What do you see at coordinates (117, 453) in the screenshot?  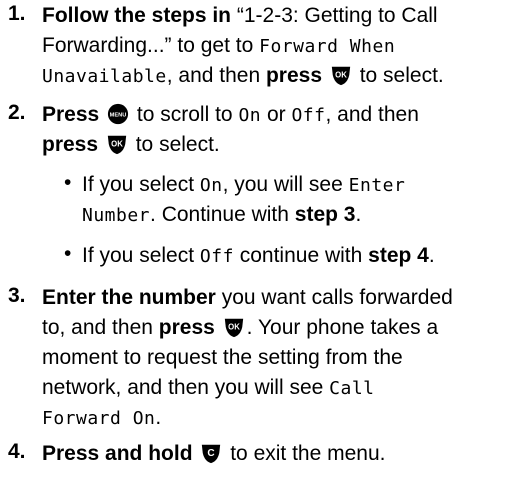 I see `step-emphasis: Press and hold` at bounding box center [117, 453].